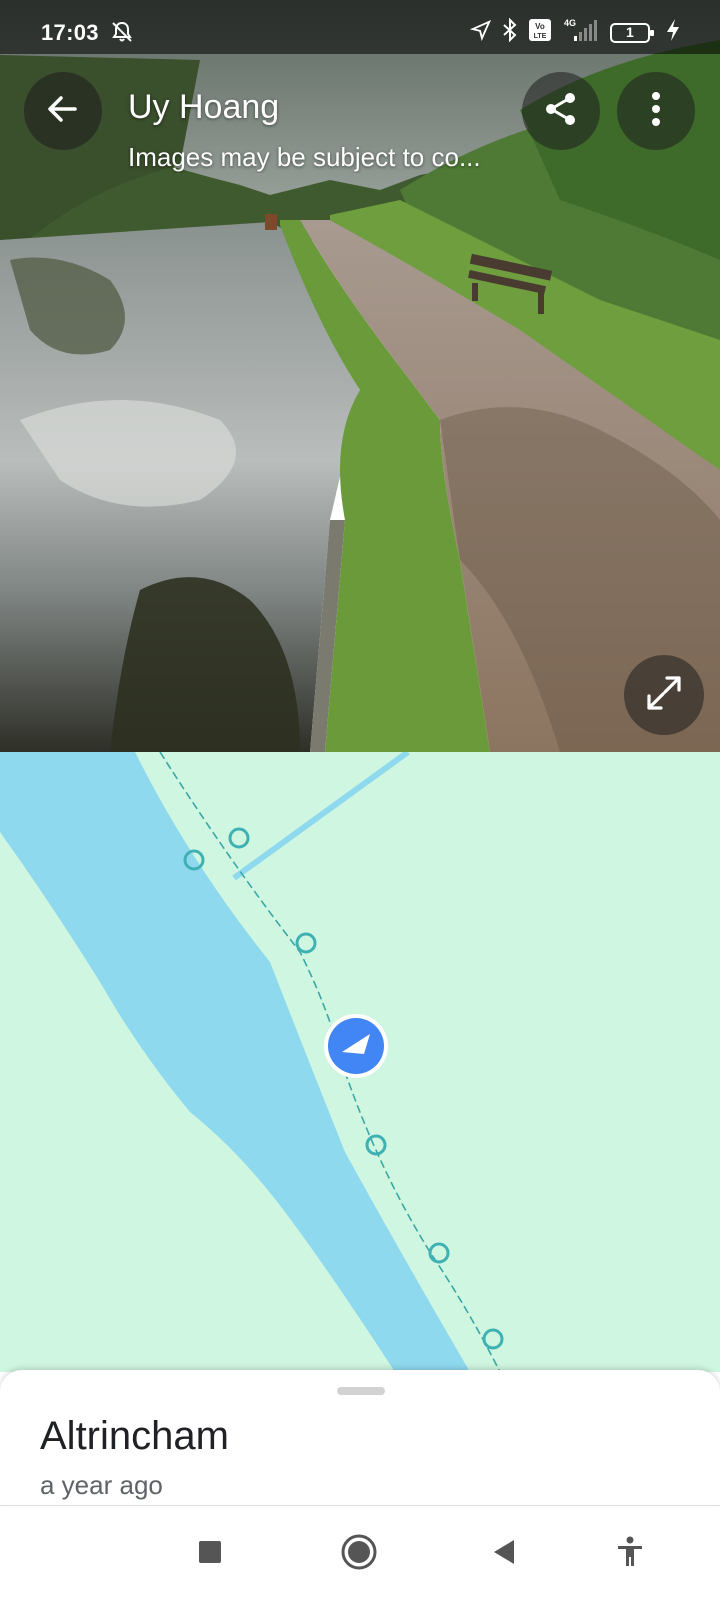  What do you see at coordinates (321, 816) in the screenshot?
I see `water-branch` at bounding box center [321, 816].